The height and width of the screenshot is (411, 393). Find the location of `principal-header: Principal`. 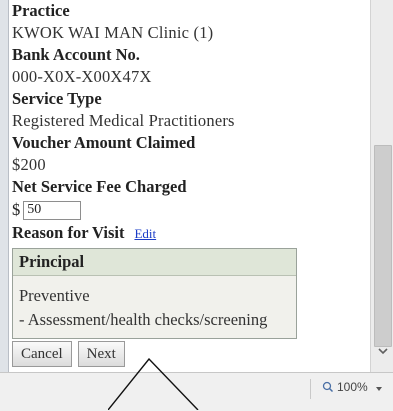

principal-header: Principal is located at coordinates (154, 262).